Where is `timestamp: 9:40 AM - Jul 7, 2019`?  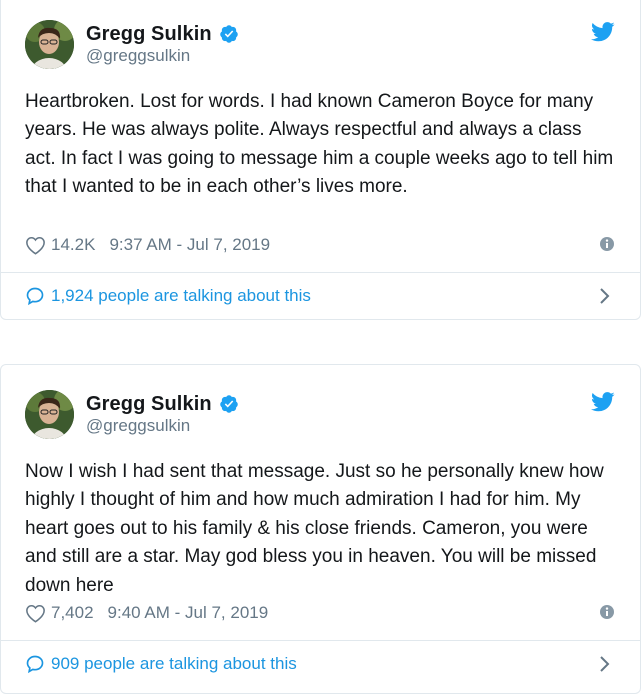 timestamp: 9:40 AM - Jul 7, 2019 is located at coordinates (188, 613).